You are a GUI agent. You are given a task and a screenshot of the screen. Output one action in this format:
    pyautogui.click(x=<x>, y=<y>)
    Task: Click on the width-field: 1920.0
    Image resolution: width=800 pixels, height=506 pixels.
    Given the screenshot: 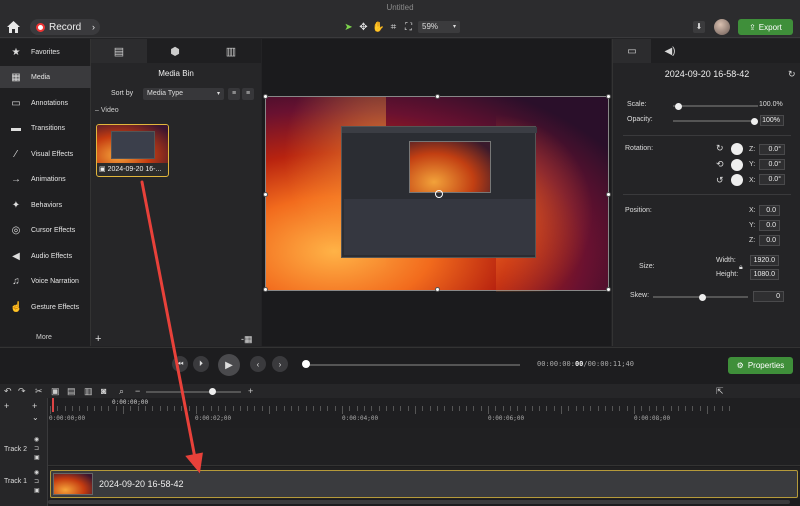 What is the action you would take?
    pyautogui.click(x=764, y=260)
    